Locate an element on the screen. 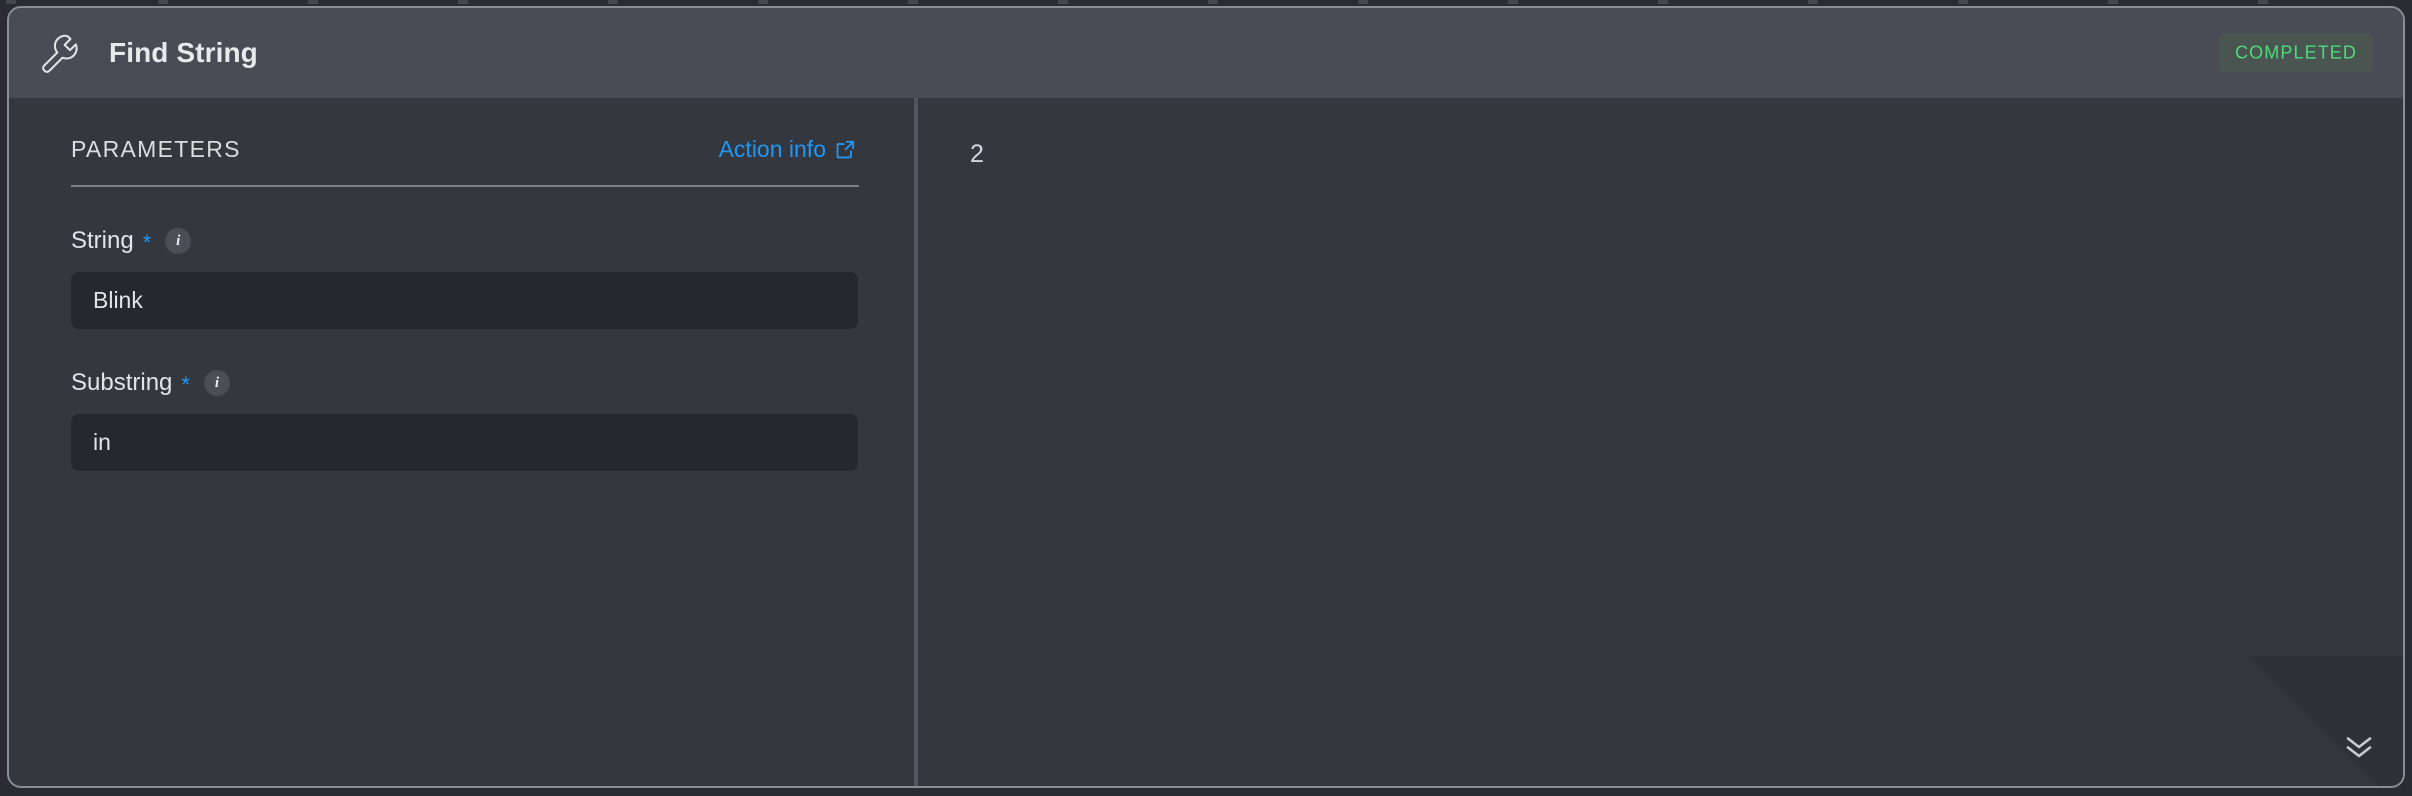 The height and width of the screenshot is (796, 2412). status-badge: COMPLETED is located at coordinates (2296, 53).